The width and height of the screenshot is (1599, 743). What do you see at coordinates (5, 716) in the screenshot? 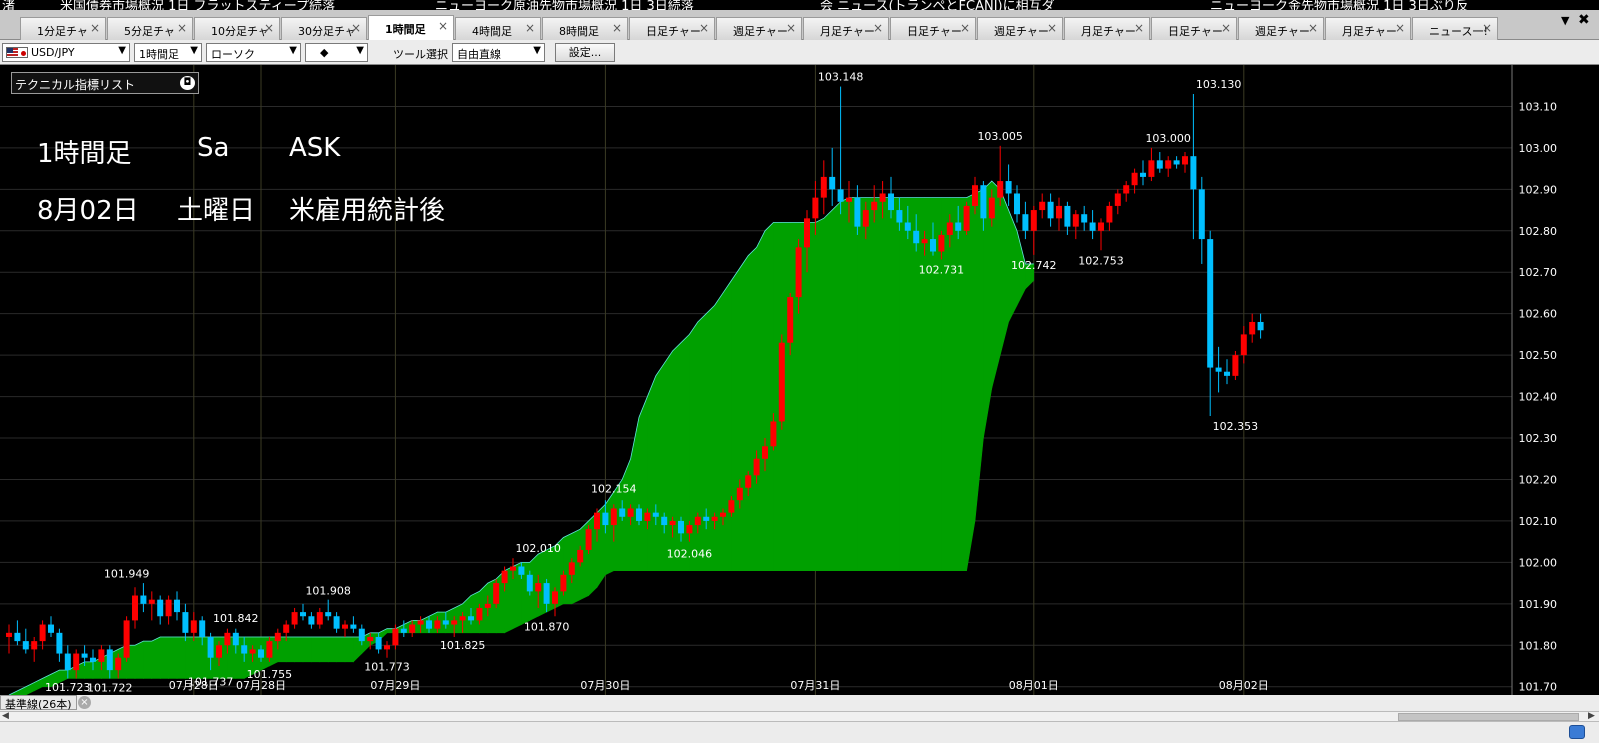
I see `scroll-left-icon: ◀` at bounding box center [5, 716].